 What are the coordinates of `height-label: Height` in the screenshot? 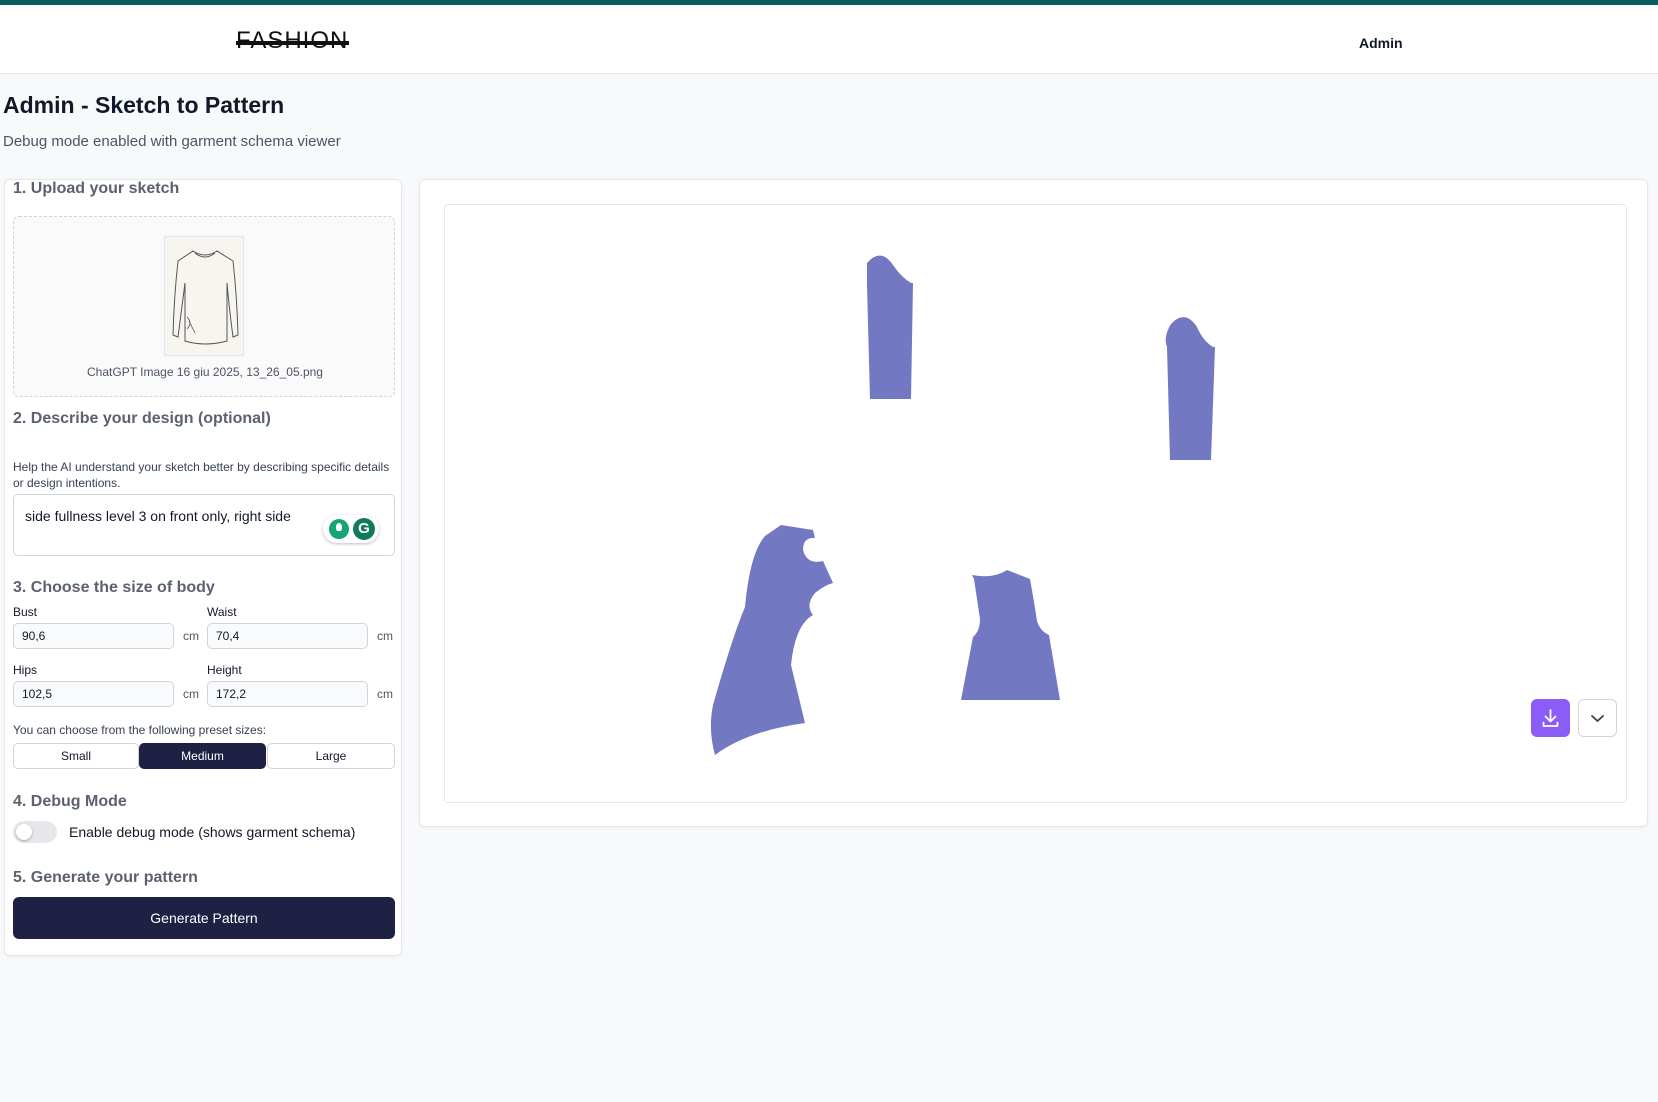 It's located at (224, 670).